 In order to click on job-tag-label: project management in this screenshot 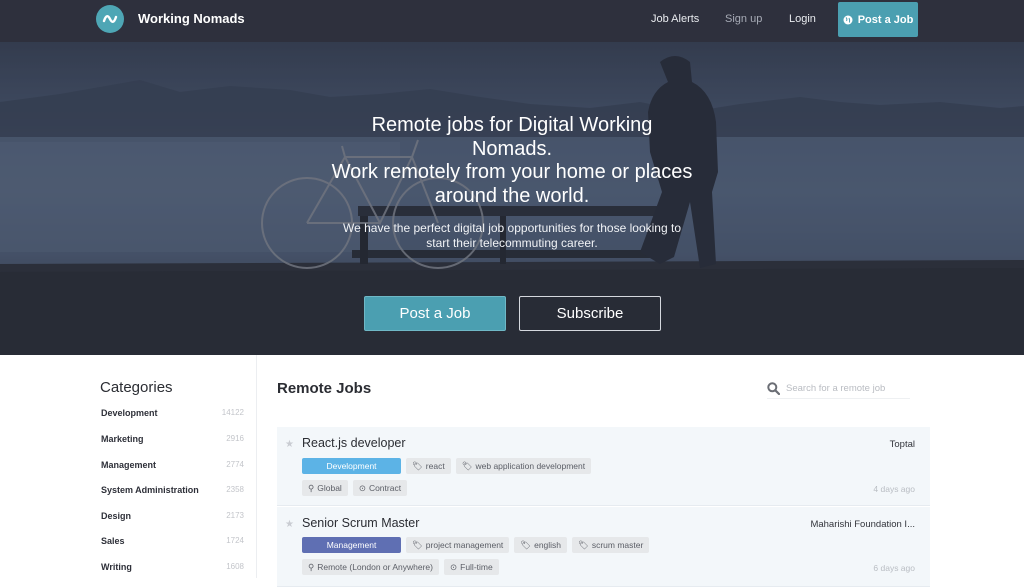, I will do `click(464, 545)`.